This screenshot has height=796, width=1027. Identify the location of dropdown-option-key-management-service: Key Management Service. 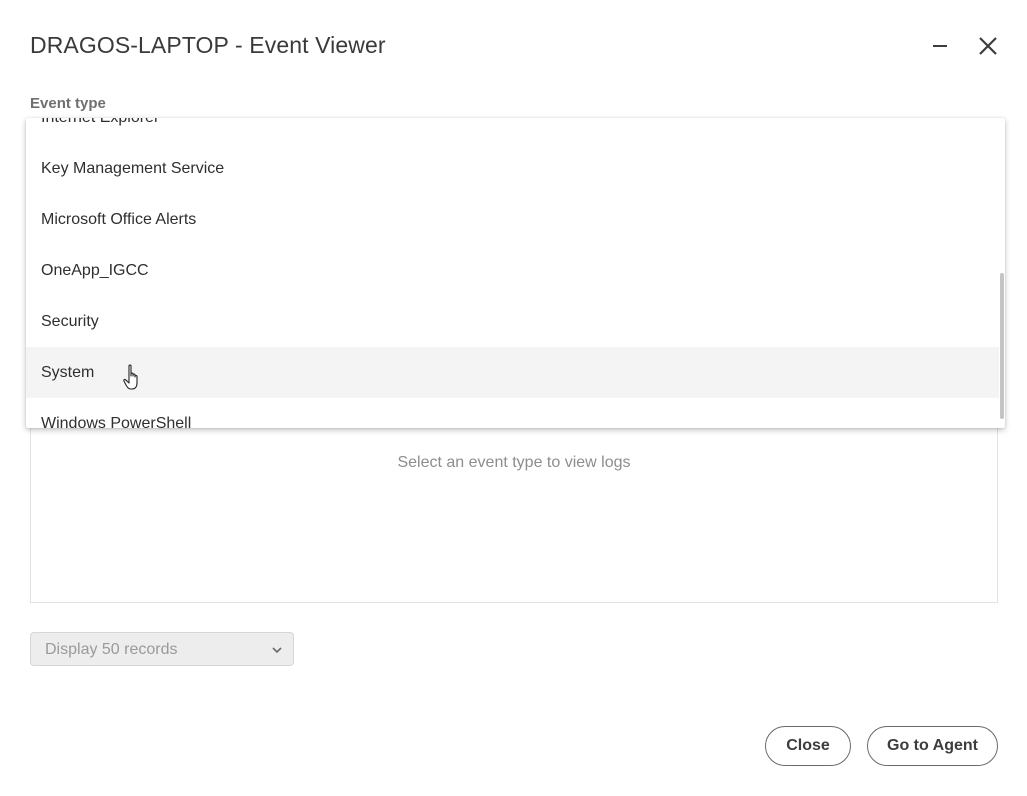
(512, 168).